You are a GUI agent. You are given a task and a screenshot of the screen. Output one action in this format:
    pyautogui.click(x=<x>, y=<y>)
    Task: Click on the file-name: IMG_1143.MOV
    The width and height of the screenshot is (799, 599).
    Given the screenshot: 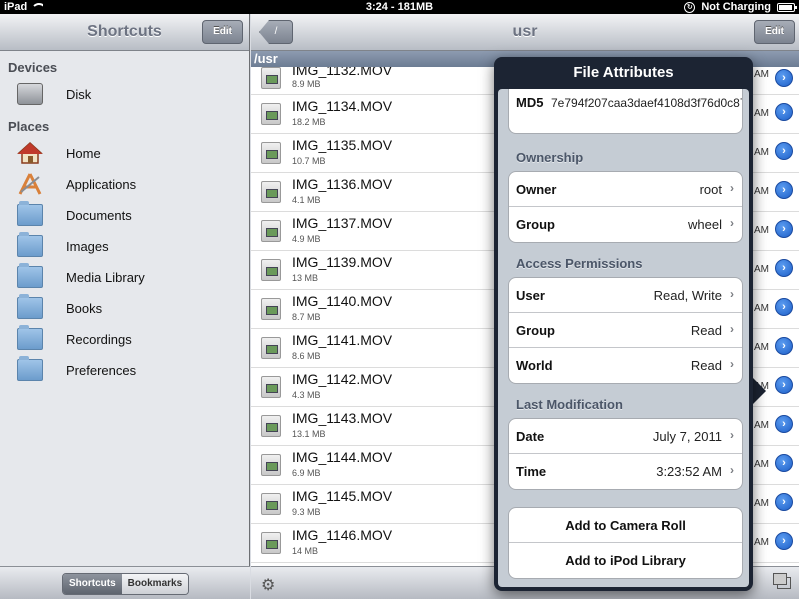 What is the action you would take?
    pyautogui.click(x=342, y=418)
    